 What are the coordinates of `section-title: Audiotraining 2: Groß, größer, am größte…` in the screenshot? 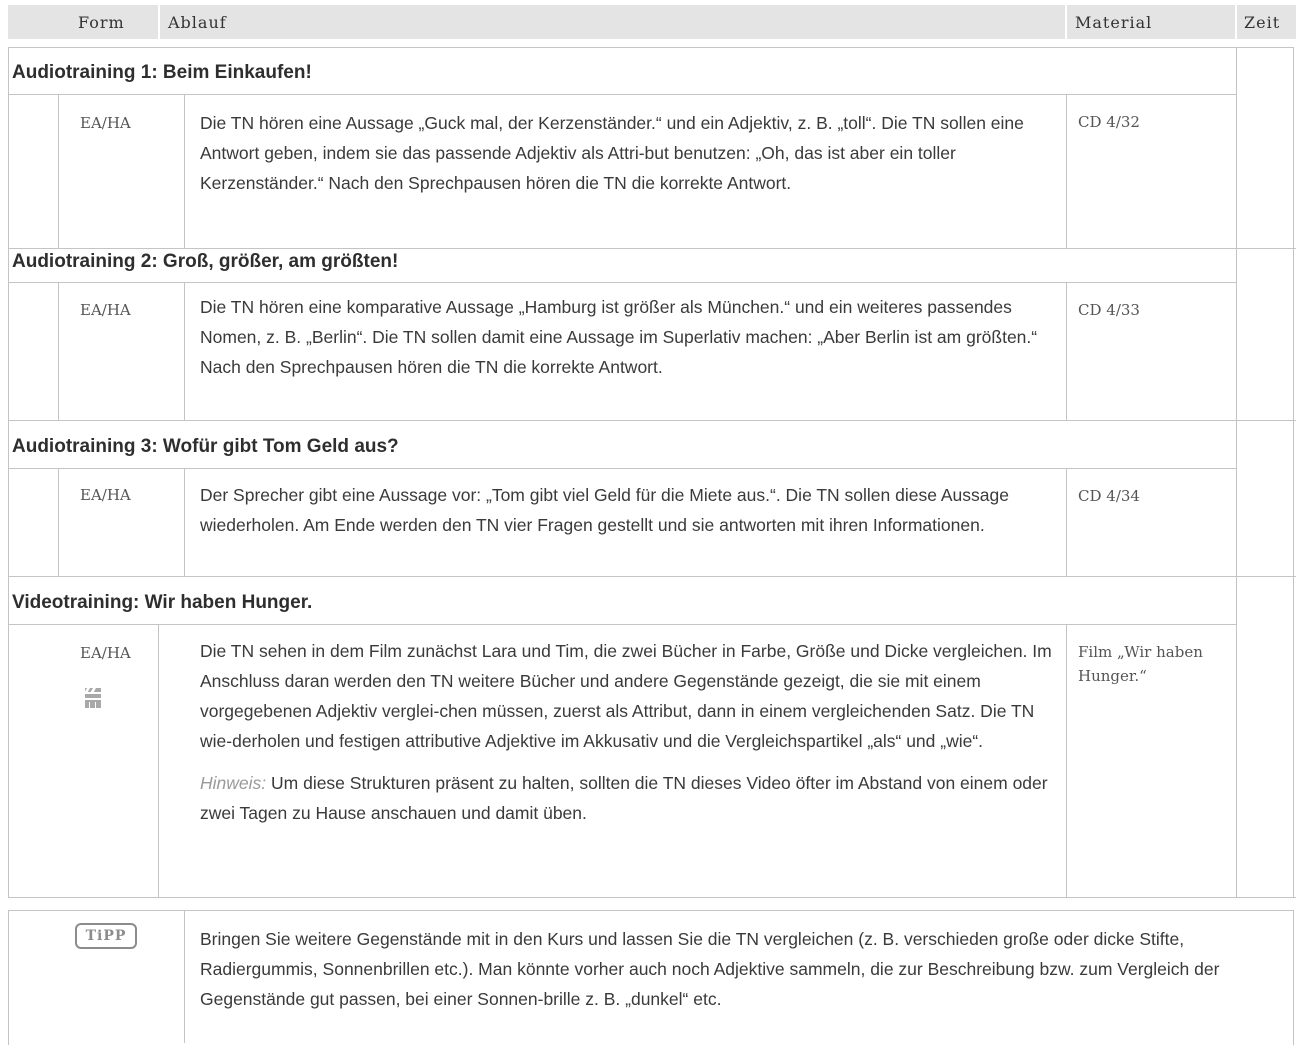 It's located at (205, 261).